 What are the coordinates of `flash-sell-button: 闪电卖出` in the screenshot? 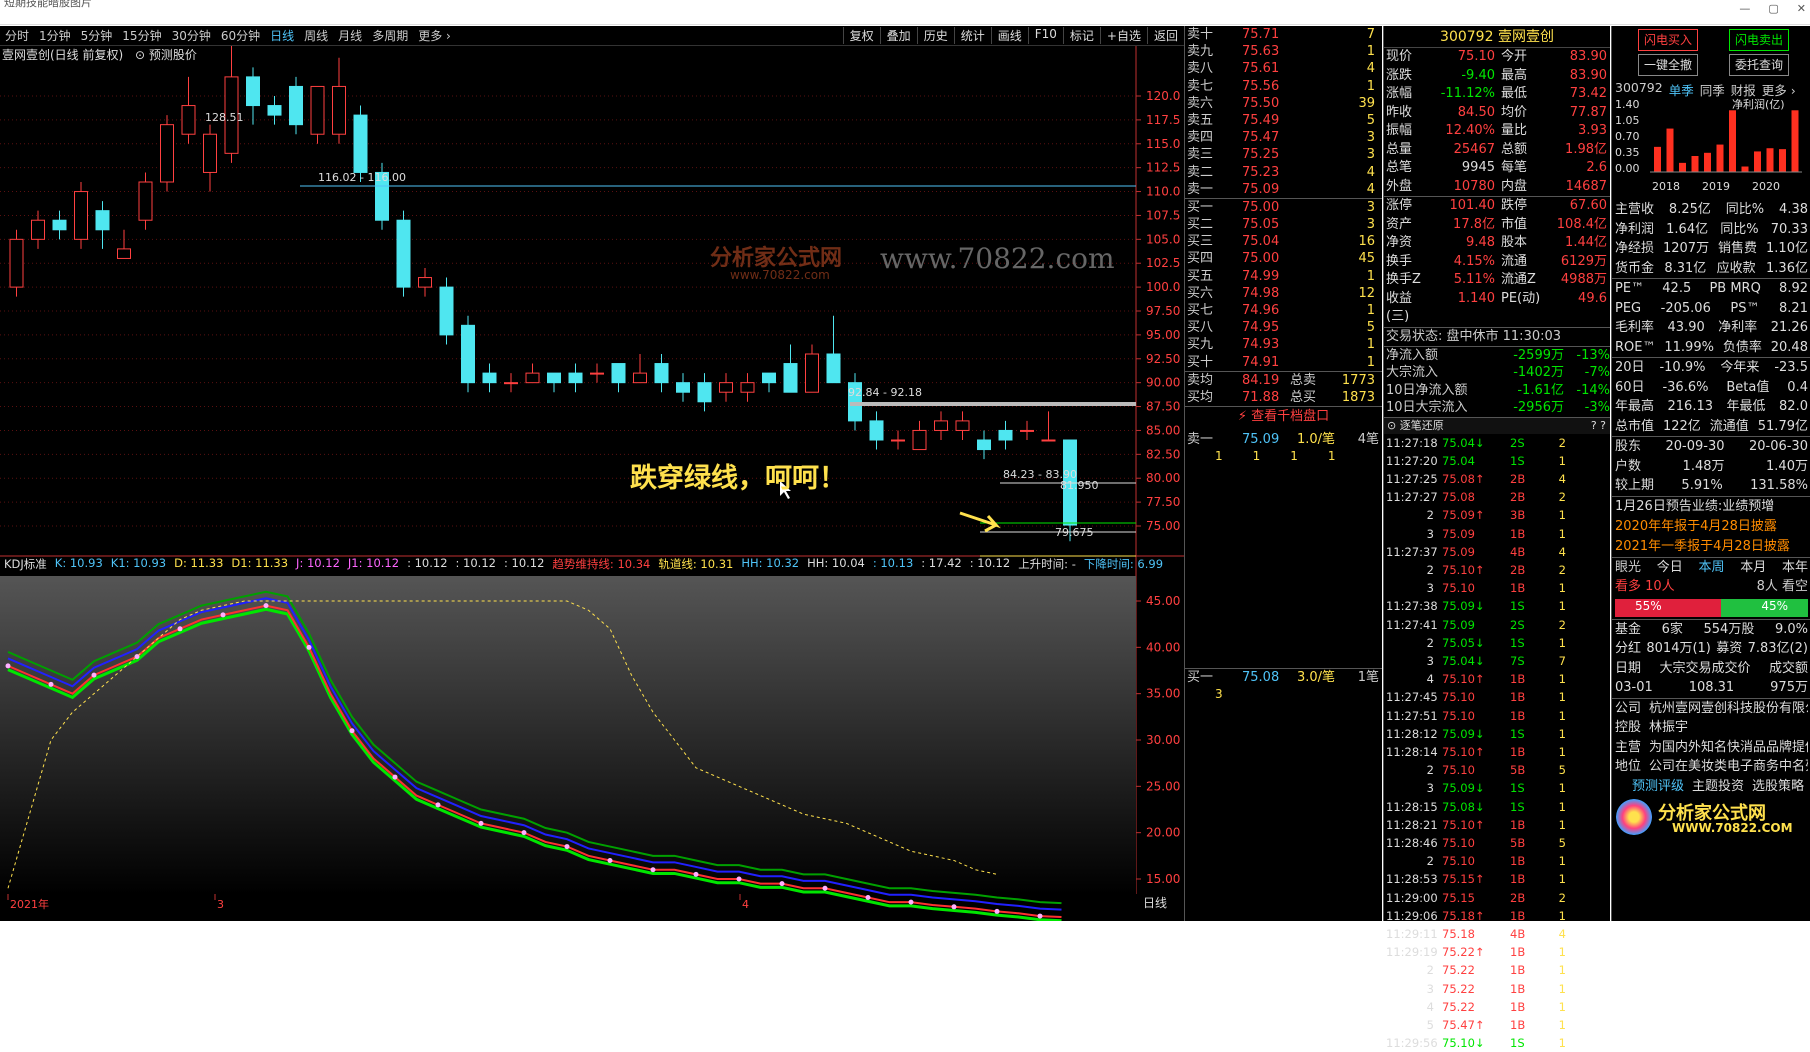 It's located at (1759, 40).